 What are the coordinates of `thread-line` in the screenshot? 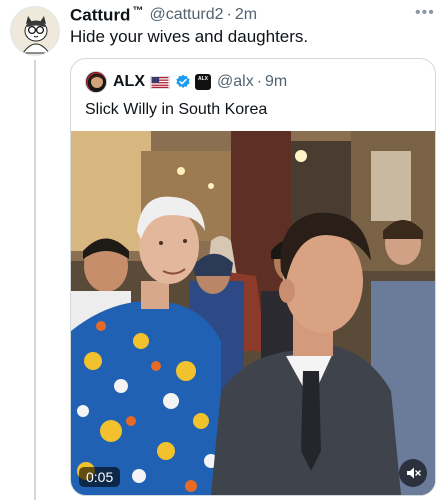 It's located at (35, 280).